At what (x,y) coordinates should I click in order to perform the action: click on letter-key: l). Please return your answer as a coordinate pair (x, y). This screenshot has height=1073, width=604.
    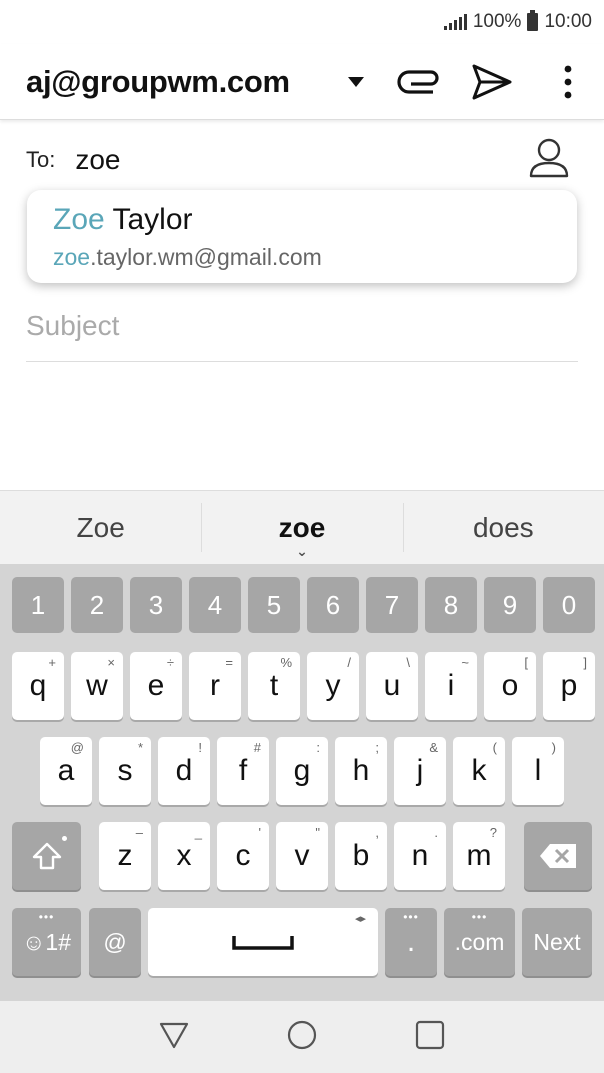
    Looking at the image, I should click on (538, 771).